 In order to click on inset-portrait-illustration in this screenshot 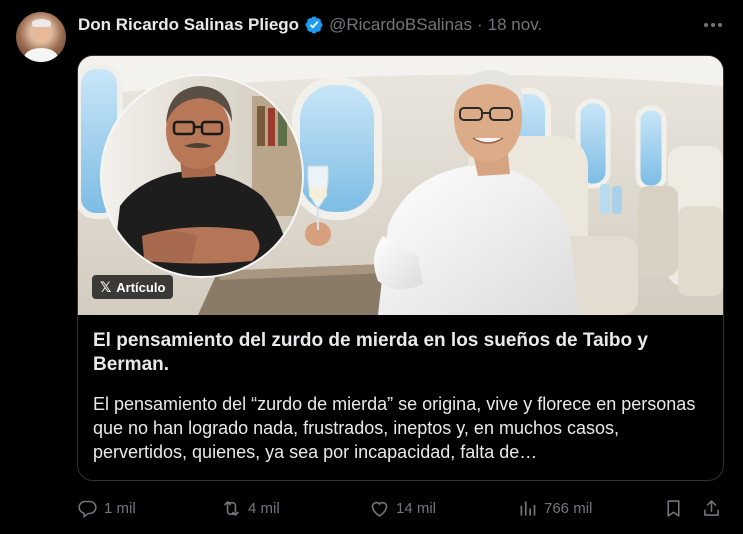, I will do `click(202, 176)`.